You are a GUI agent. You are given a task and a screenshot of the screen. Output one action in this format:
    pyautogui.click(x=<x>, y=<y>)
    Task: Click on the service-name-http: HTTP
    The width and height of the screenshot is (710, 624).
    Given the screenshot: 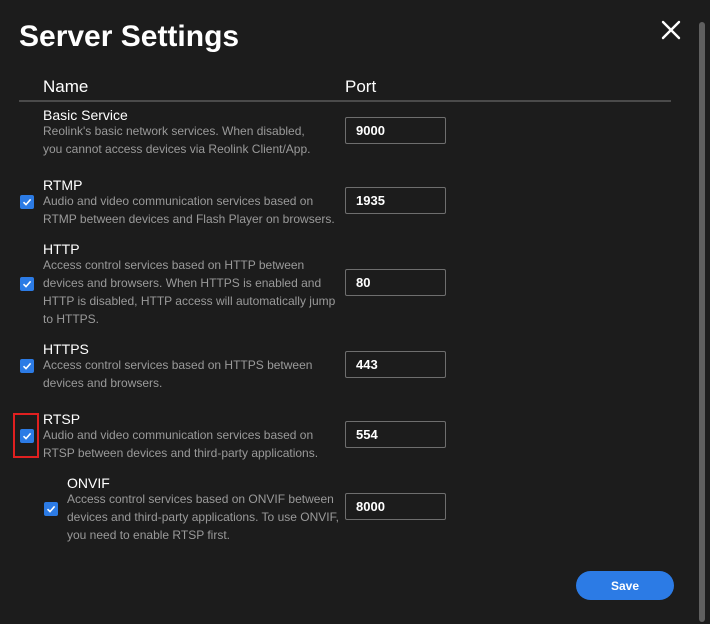 What is the action you would take?
    pyautogui.click(x=61, y=249)
    